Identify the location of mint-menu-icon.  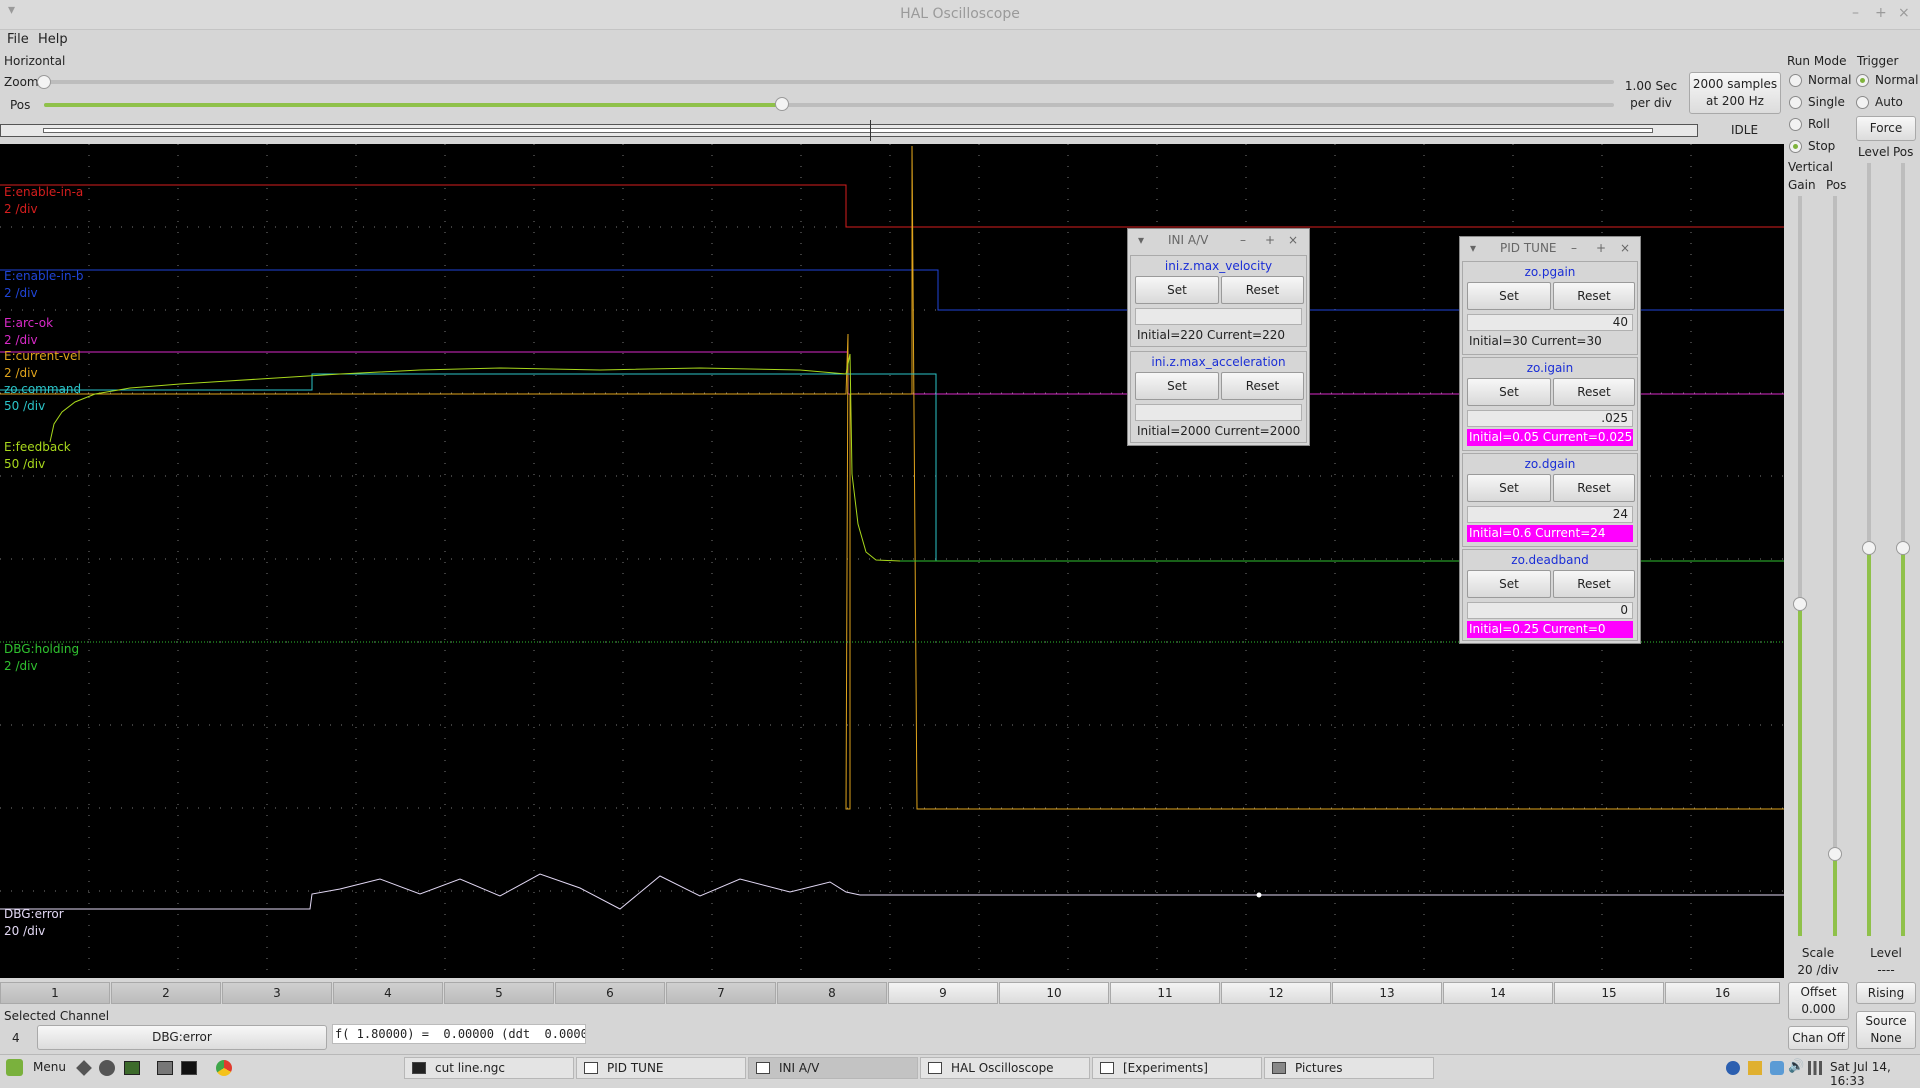
(14, 1067).